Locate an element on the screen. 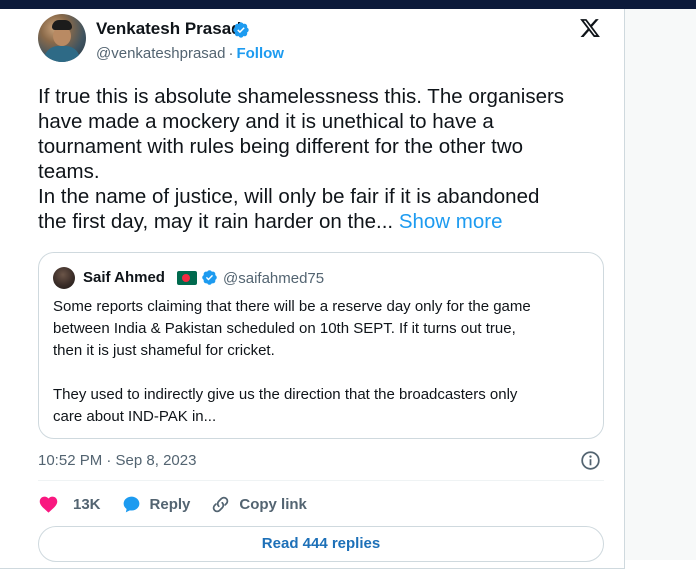 The height and width of the screenshot is (569, 696). quoted-author-avatar is located at coordinates (64, 278).